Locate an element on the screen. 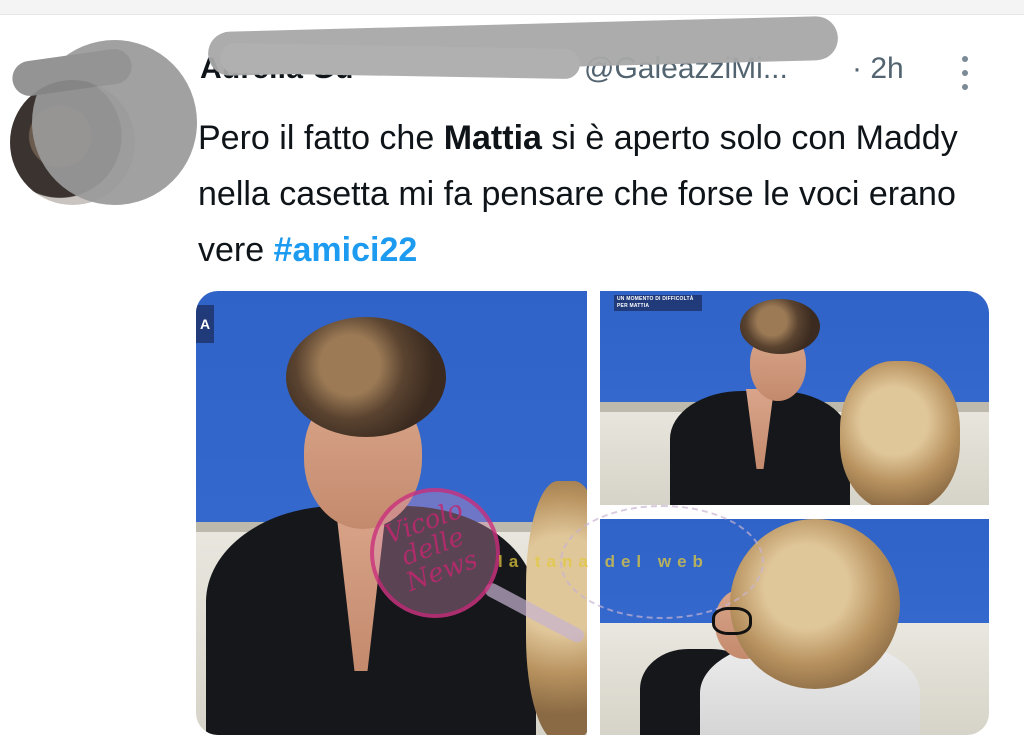 The image size is (1024, 743). tweet-text-start: Pero il fatto che is located at coordinates (321, 138).